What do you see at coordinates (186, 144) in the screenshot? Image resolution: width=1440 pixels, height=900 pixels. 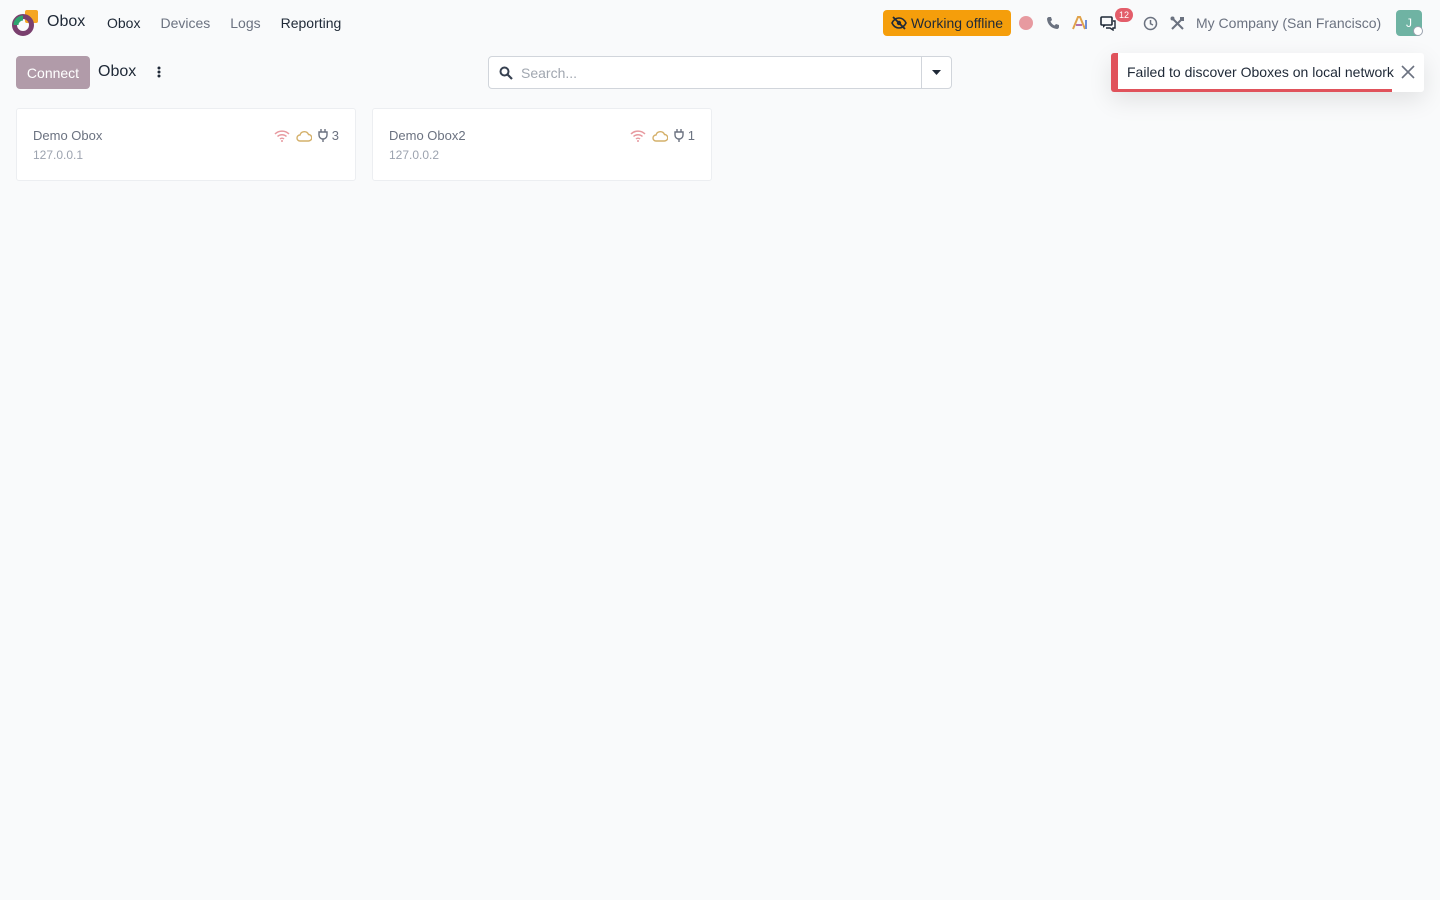 I see `obox-card: Demo Obox 127.0.0.1 3` at bounding box center [186, 144].